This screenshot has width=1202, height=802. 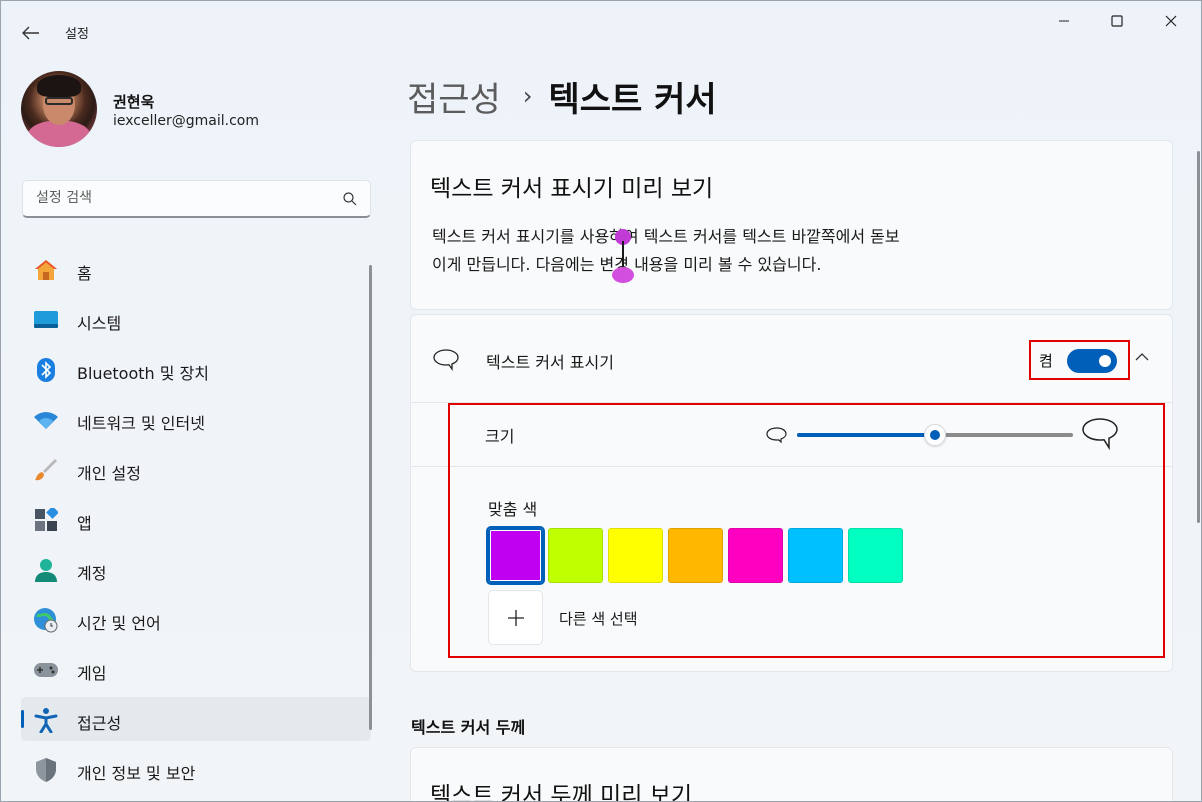 What do you see at coordinates (92, 673) in the screenshot?
I see `sidebar-item-label: 게임` at bounding box center [92, 673].